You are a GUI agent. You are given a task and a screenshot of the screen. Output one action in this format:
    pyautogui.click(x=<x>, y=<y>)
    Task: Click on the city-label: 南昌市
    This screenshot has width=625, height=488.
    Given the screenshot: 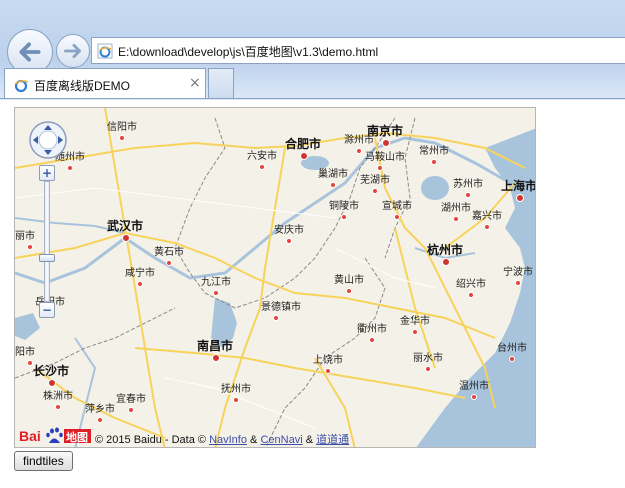 What is the action you would take?
    pyautogui.click(x=215, y=346)
    